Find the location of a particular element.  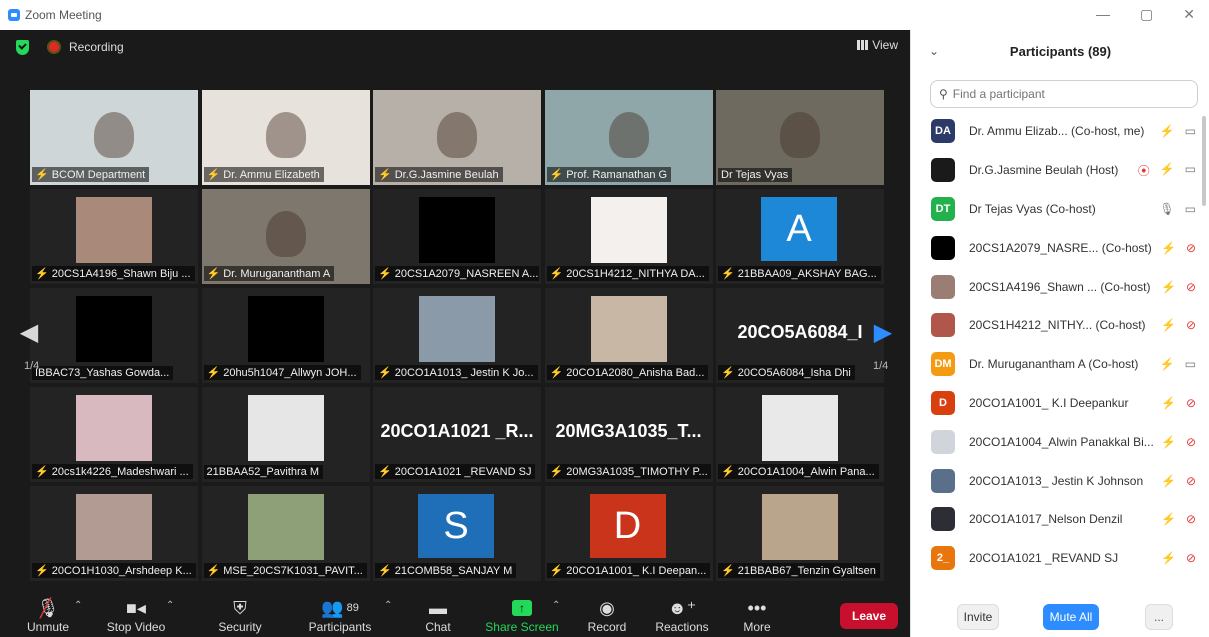

record-button: ◉ Record is located at coordinates (607, 615).